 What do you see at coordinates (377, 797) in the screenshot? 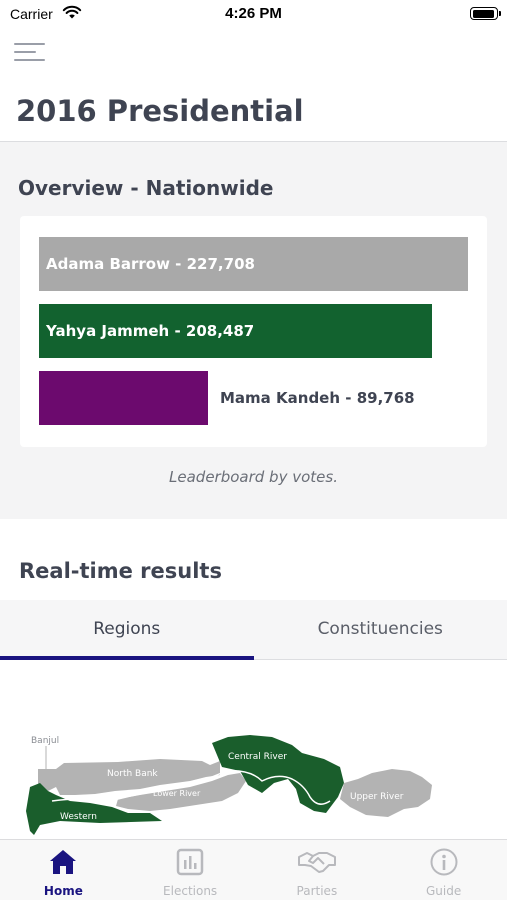
I see `map-label-upper-river: Upper River` at bounding box center [377, 797].